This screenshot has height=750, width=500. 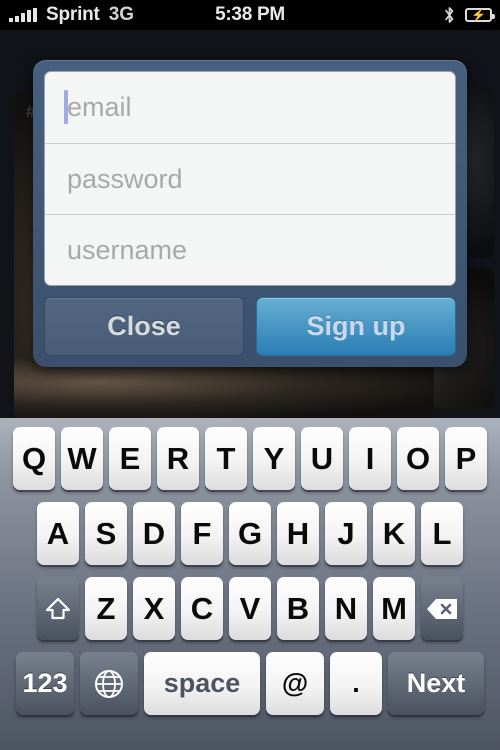 What do you see at coordinates (224, 388) in the screenshot?
I see `background-photo-card` at bounding box center [224, 388].